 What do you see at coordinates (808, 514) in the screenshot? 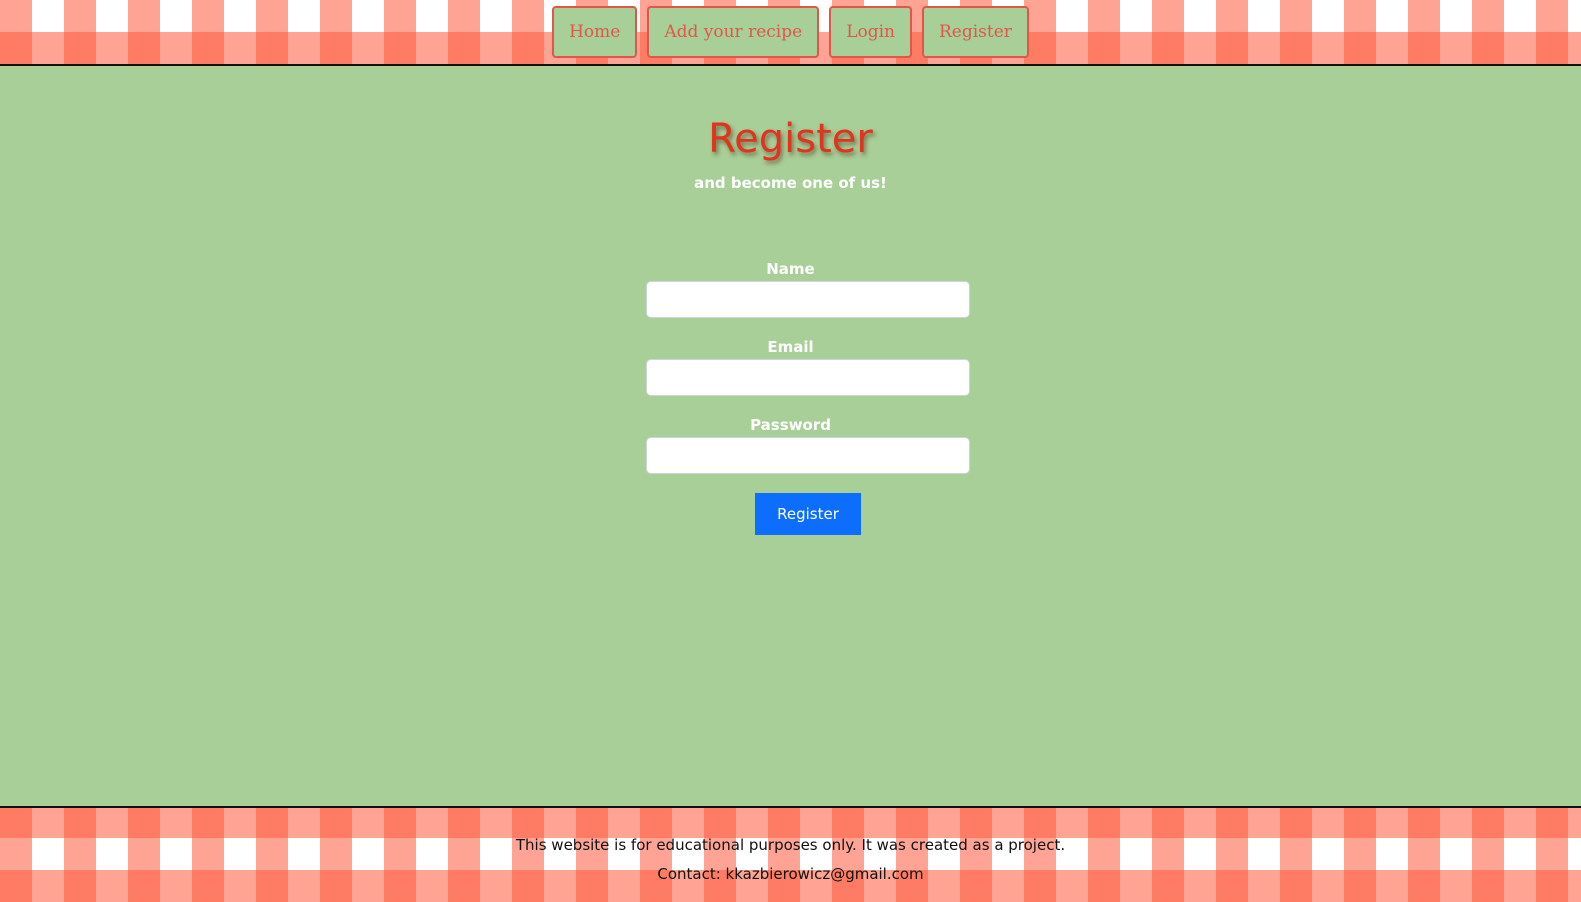
I see `register-submit-button: Register` at bounding box center [808, 514].